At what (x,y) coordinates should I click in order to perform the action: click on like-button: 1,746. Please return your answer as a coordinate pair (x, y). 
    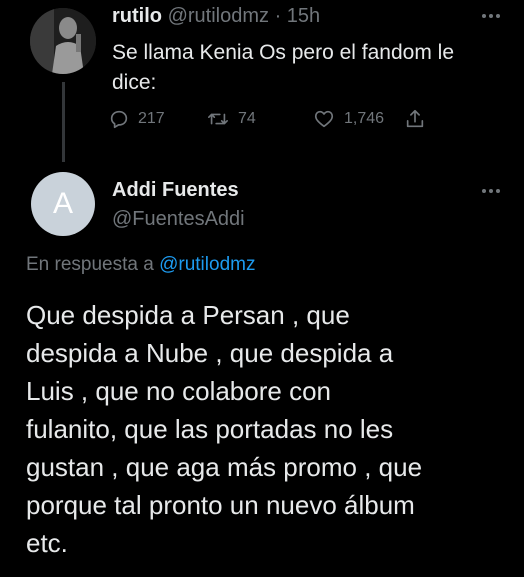
    Looking at the image, I should click on (348, 119).